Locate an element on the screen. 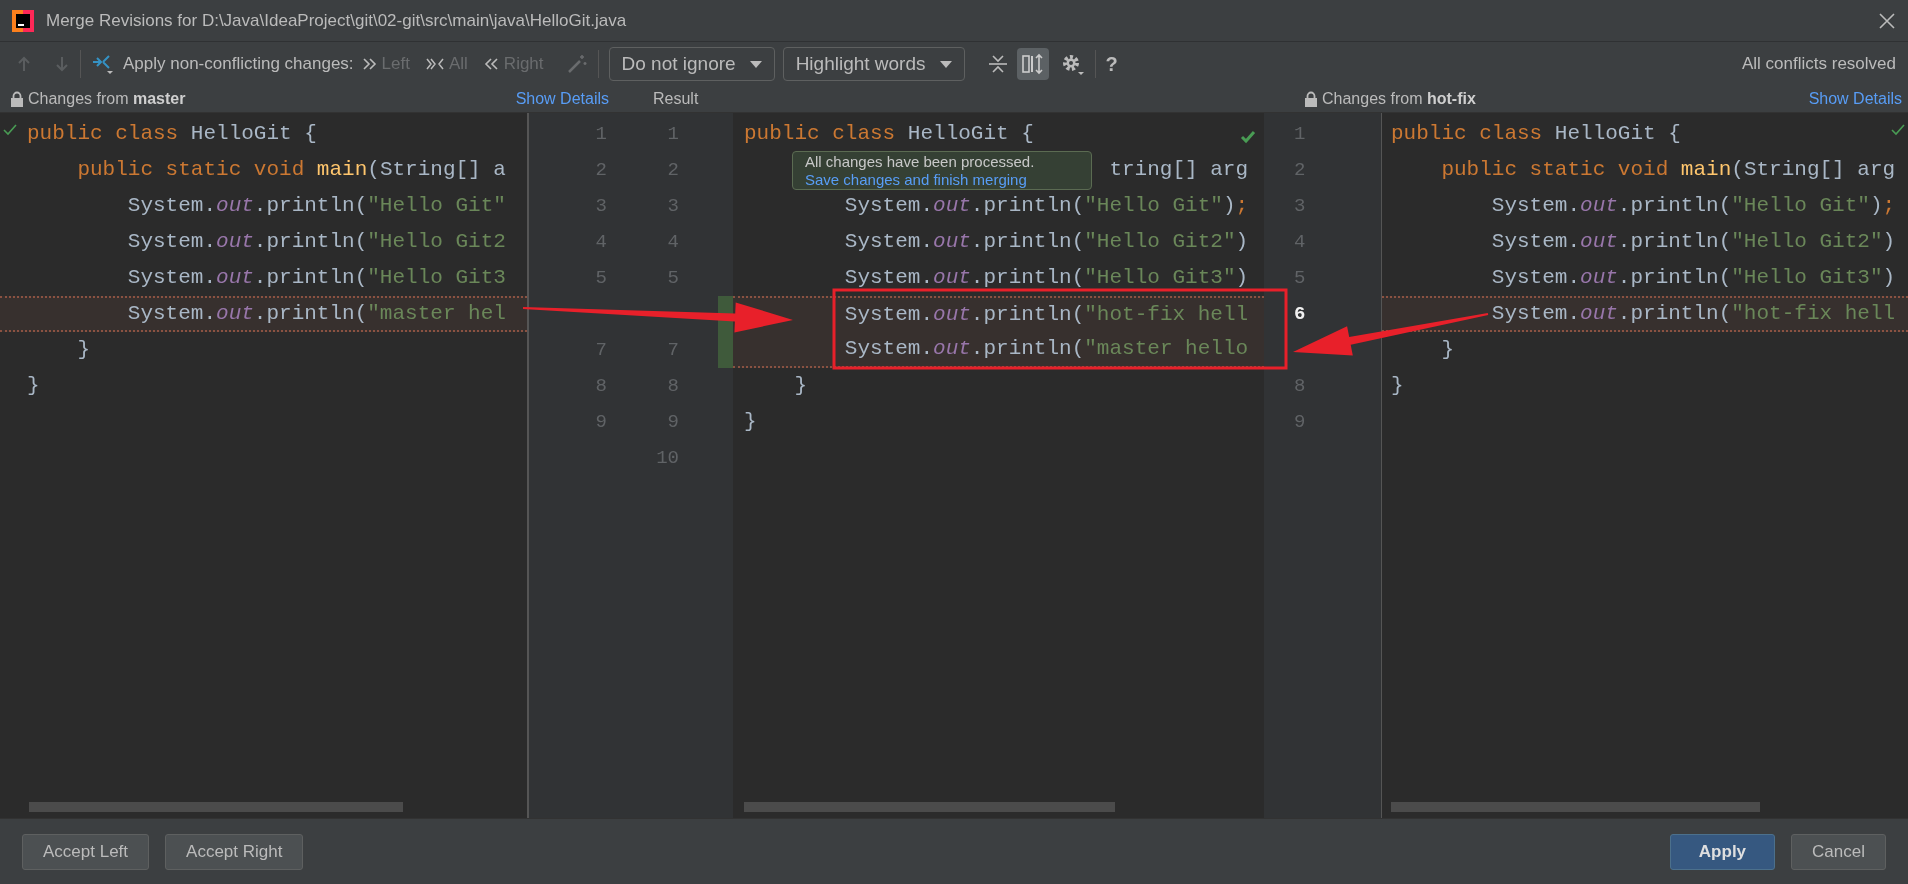  dropdown: Do not ignore is located at coordinates (691, 64).